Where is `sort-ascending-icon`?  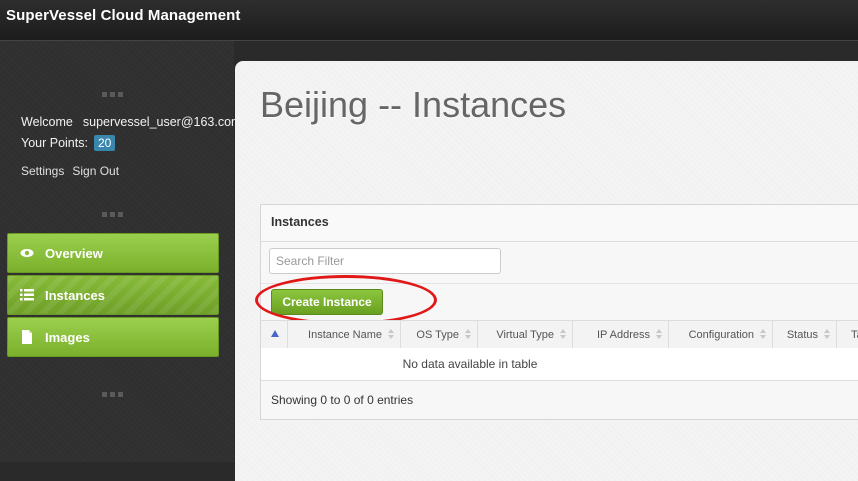 sort-ascending-icon is located at coordinates (275, 333).